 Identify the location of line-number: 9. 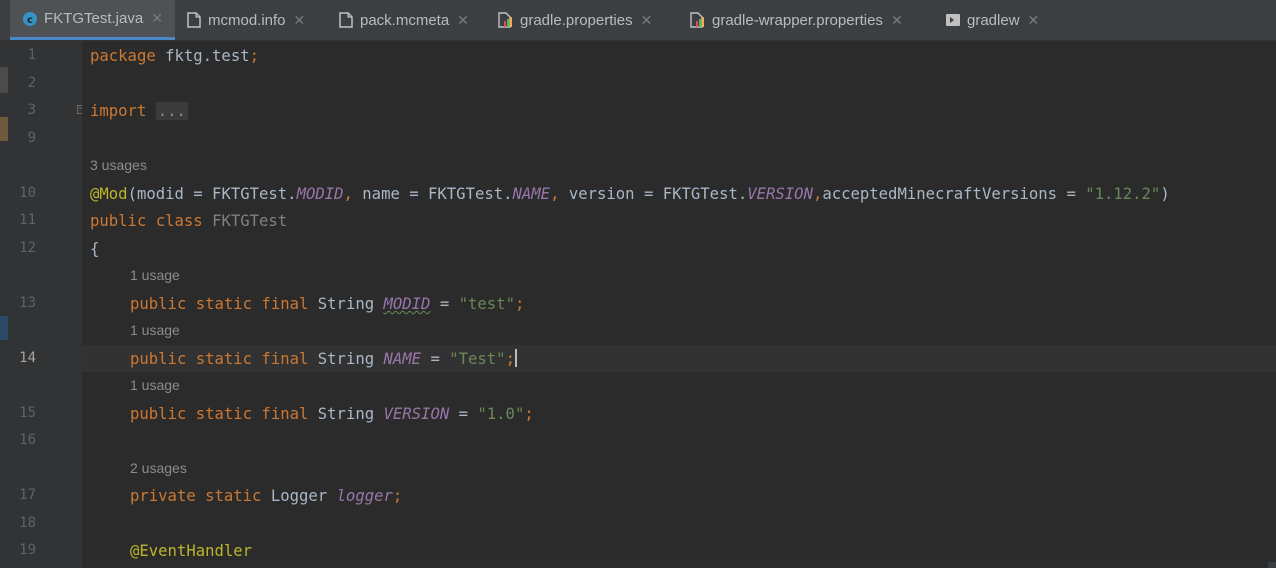
(31, 138).